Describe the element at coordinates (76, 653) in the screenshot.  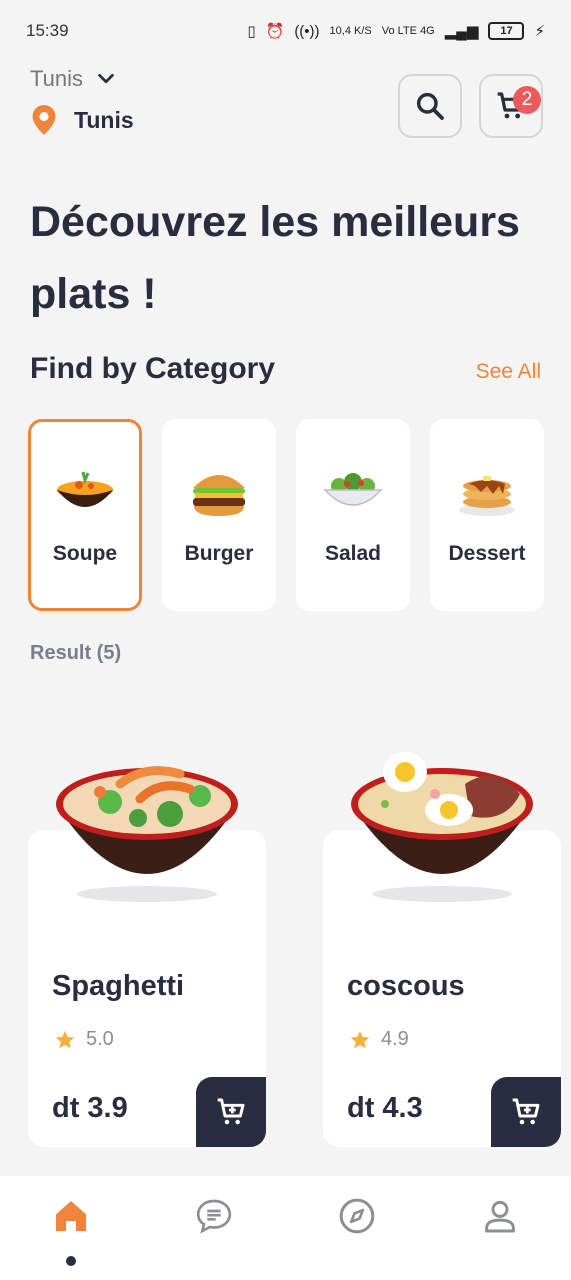
I see `result-count: Result (5)` at that location.